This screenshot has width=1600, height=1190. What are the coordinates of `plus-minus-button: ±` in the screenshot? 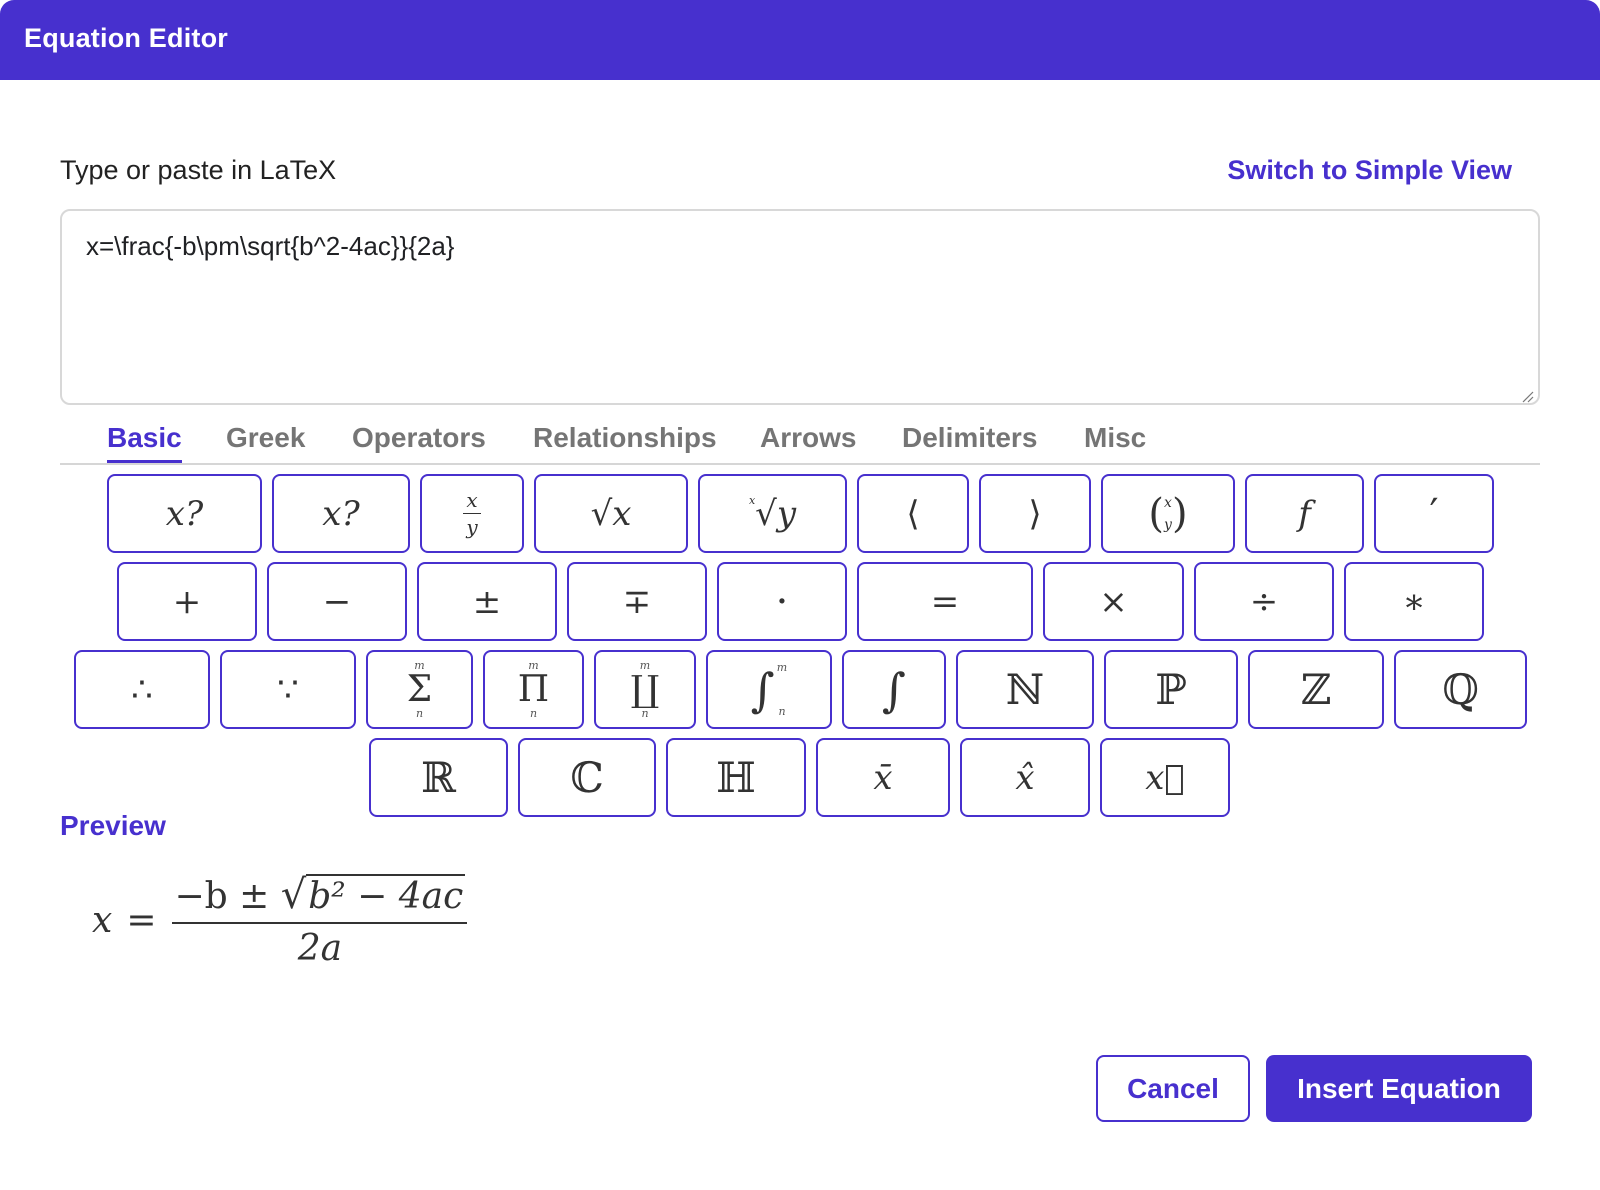 It's located at (487, 601).